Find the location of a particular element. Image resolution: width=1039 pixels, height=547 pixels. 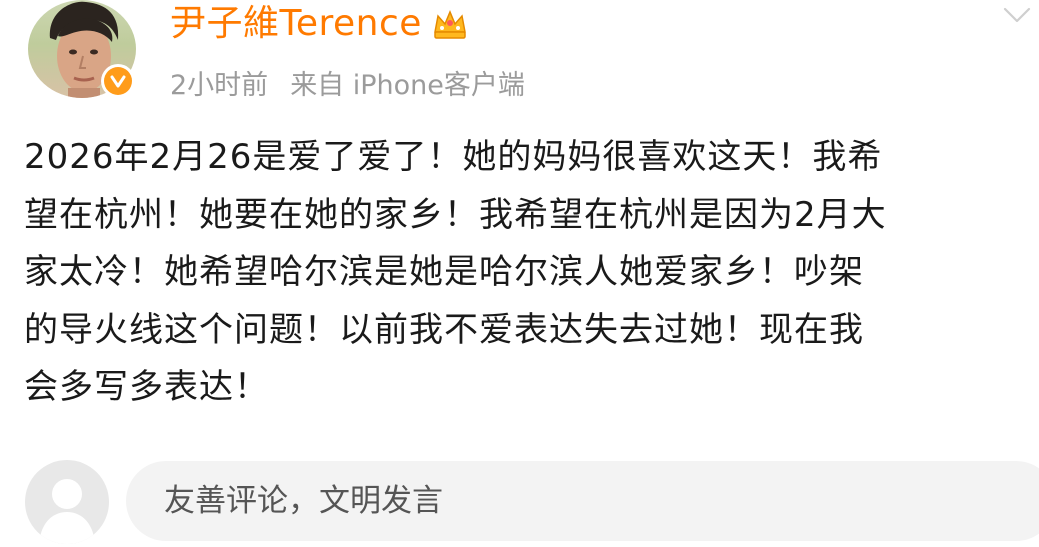

verified-badge is located at coordinates (118, 81).